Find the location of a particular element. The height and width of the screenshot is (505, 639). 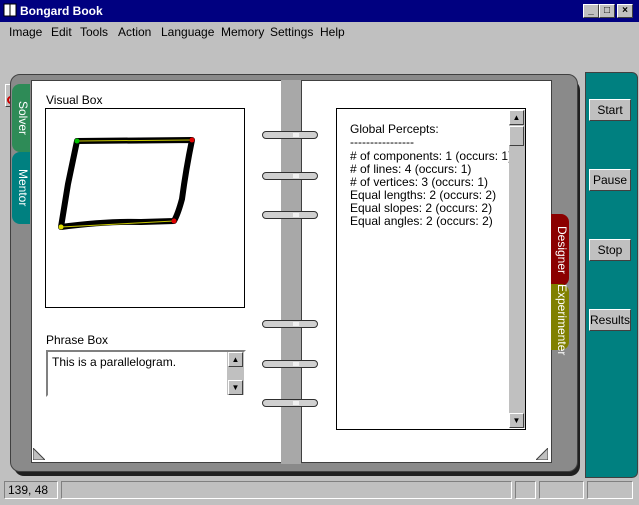

visual-box-canvas is located at coordinates (145, 208).